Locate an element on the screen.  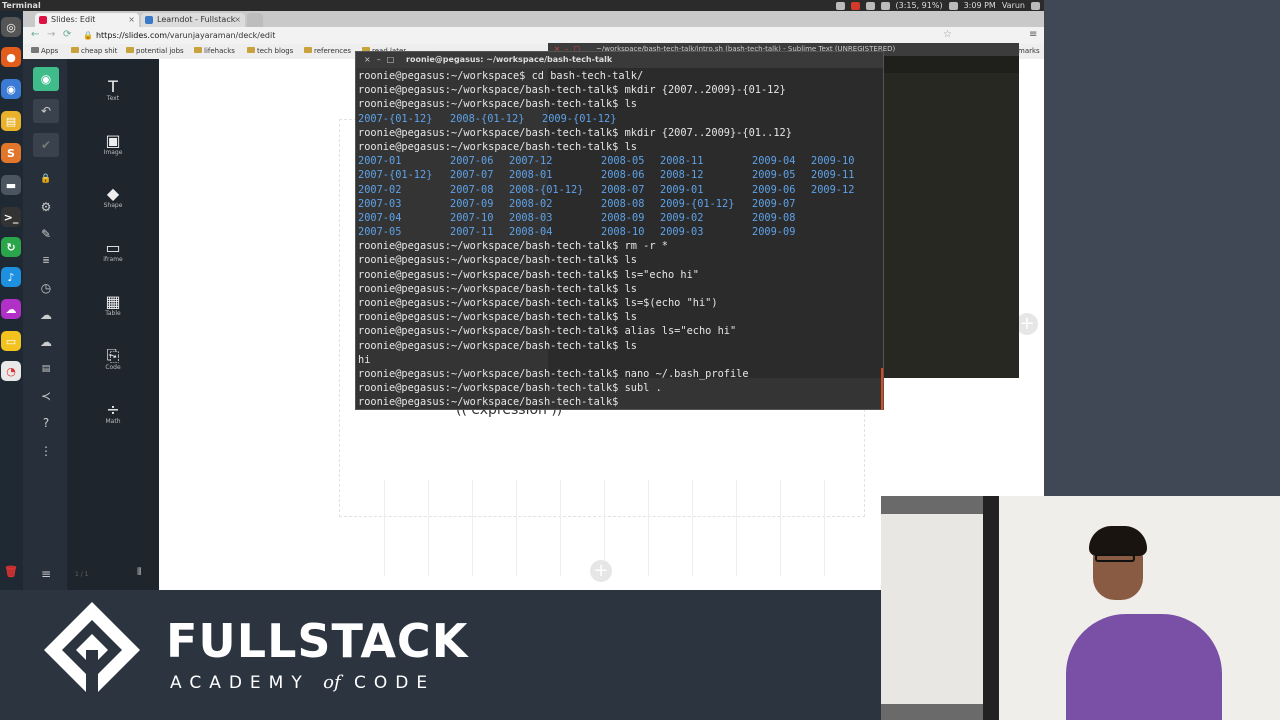
clock: 3:09 PM is located at coordinates (980, 5).